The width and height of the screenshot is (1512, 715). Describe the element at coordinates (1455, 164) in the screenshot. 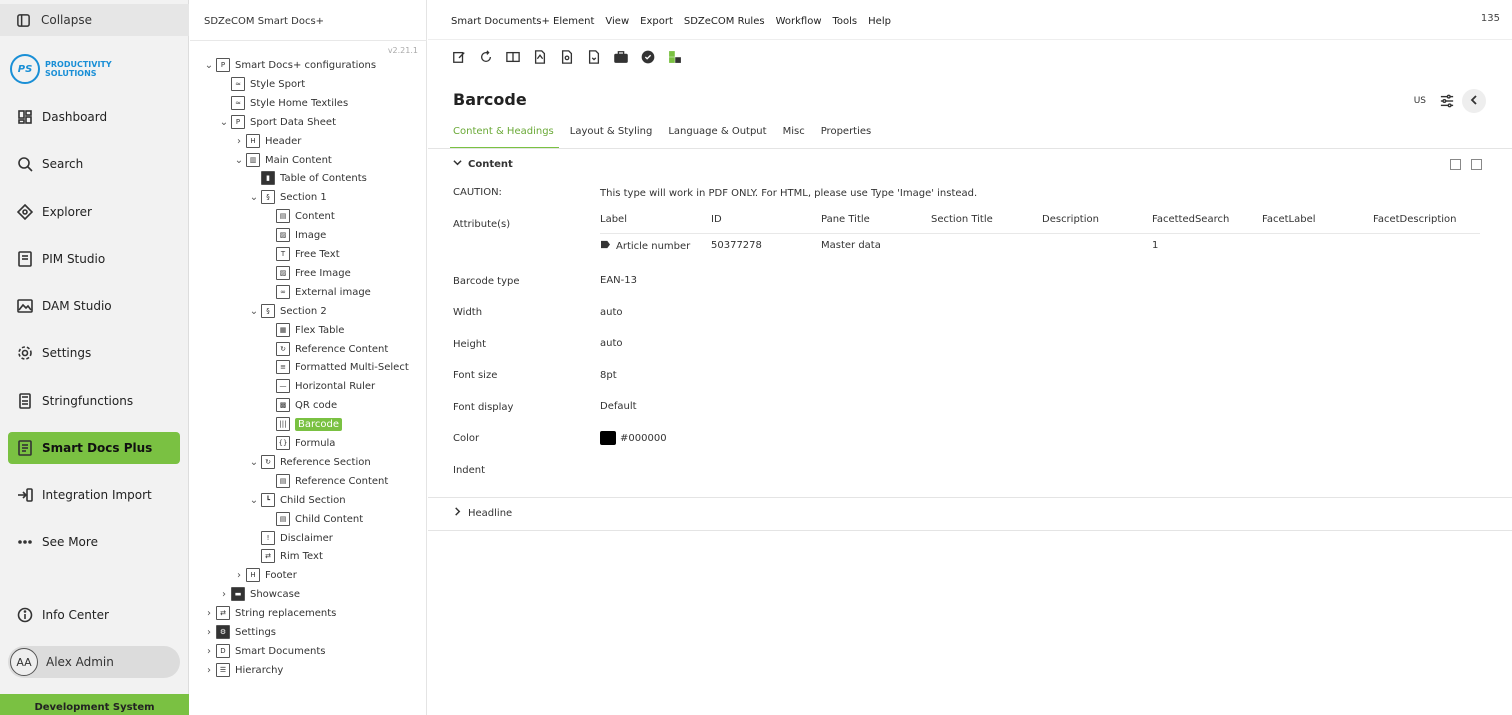

I see `copy-icon` at that location.